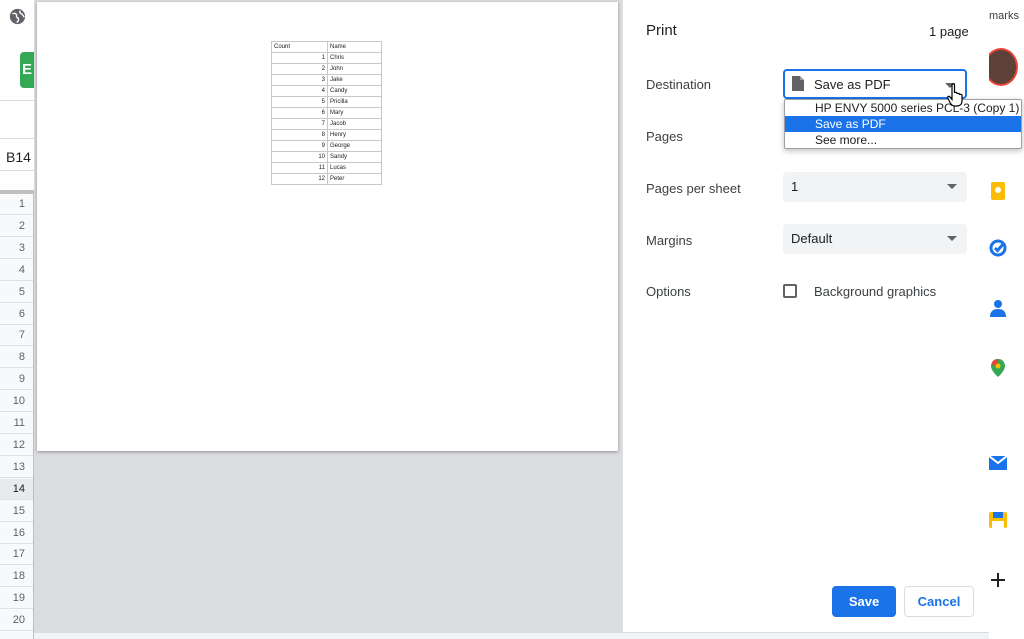 The width and height of the screenshot is (1024, 639). I want to click on row-number: 3, so click(16, 248).